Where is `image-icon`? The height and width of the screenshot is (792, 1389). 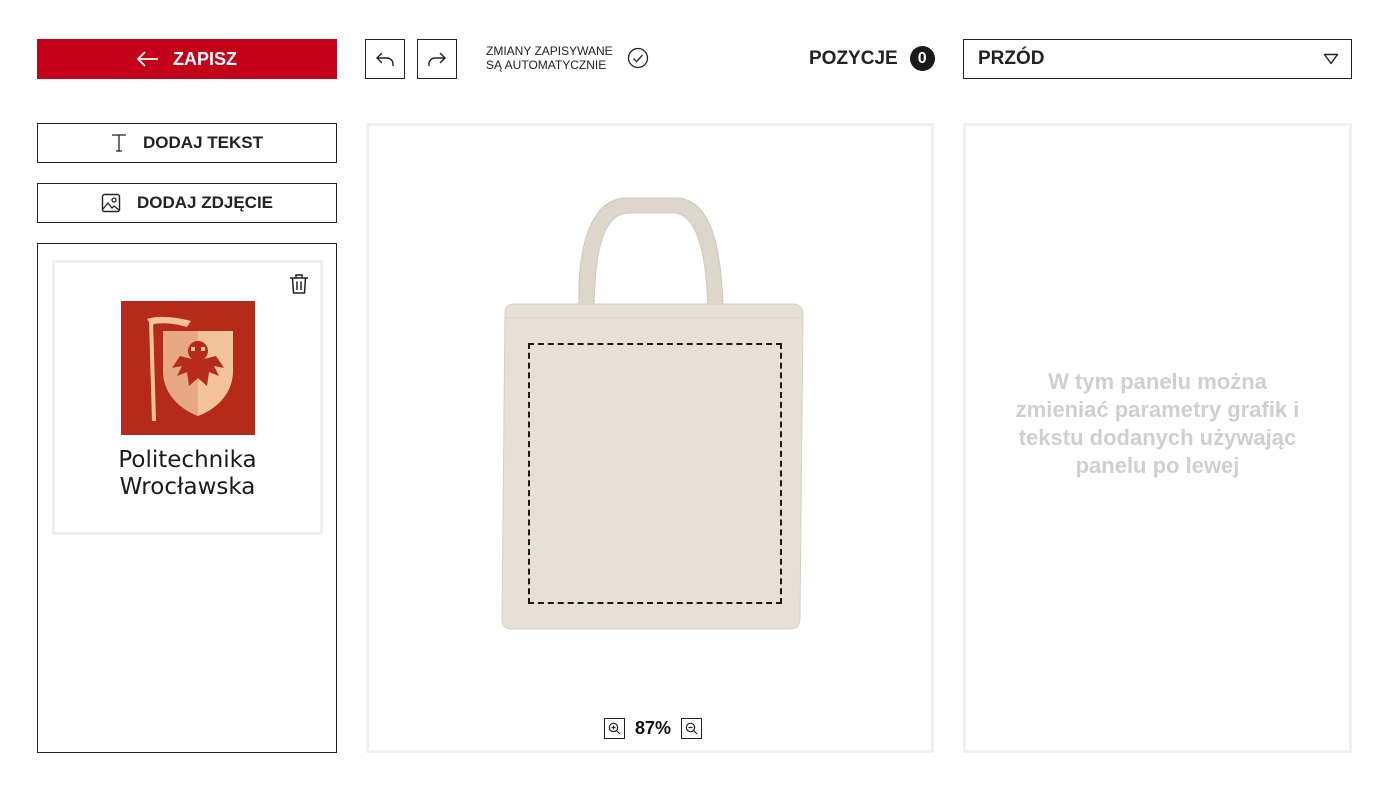
image-icon is located at coordinates (111, 203).